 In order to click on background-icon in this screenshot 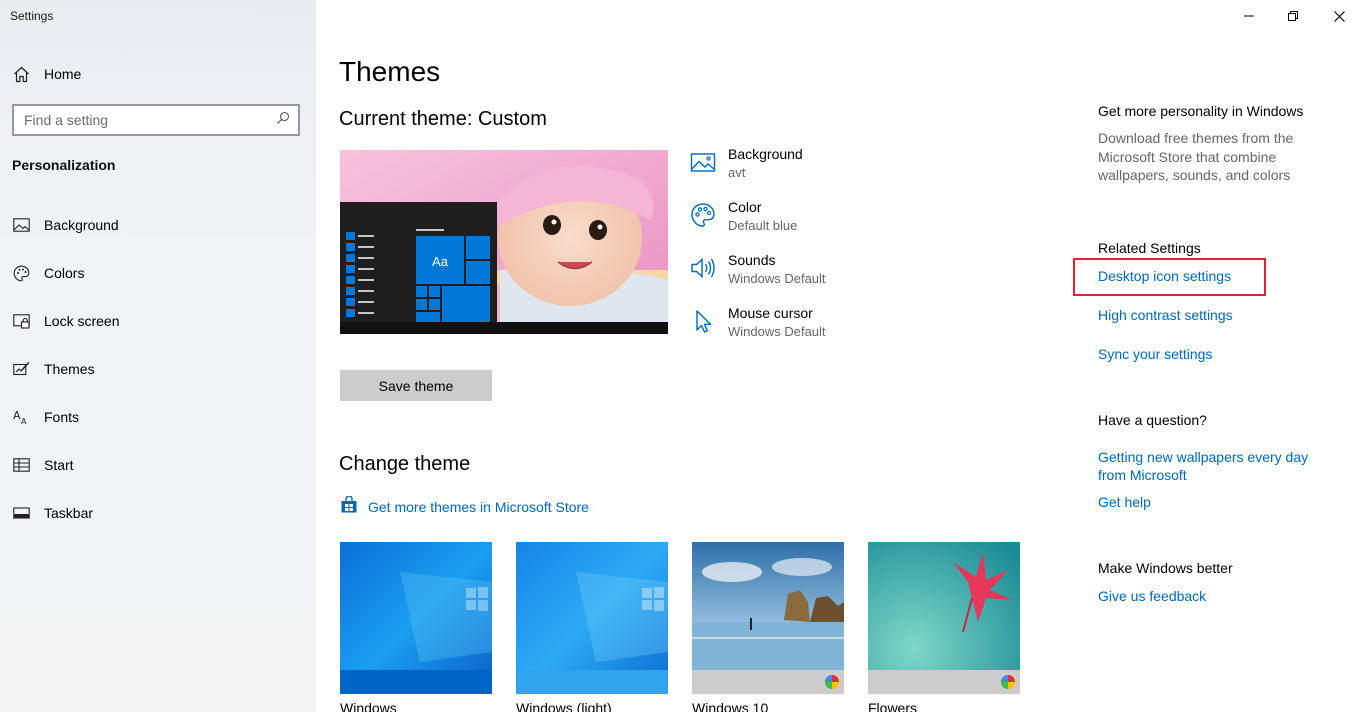, I will do `click(21, 225)`.